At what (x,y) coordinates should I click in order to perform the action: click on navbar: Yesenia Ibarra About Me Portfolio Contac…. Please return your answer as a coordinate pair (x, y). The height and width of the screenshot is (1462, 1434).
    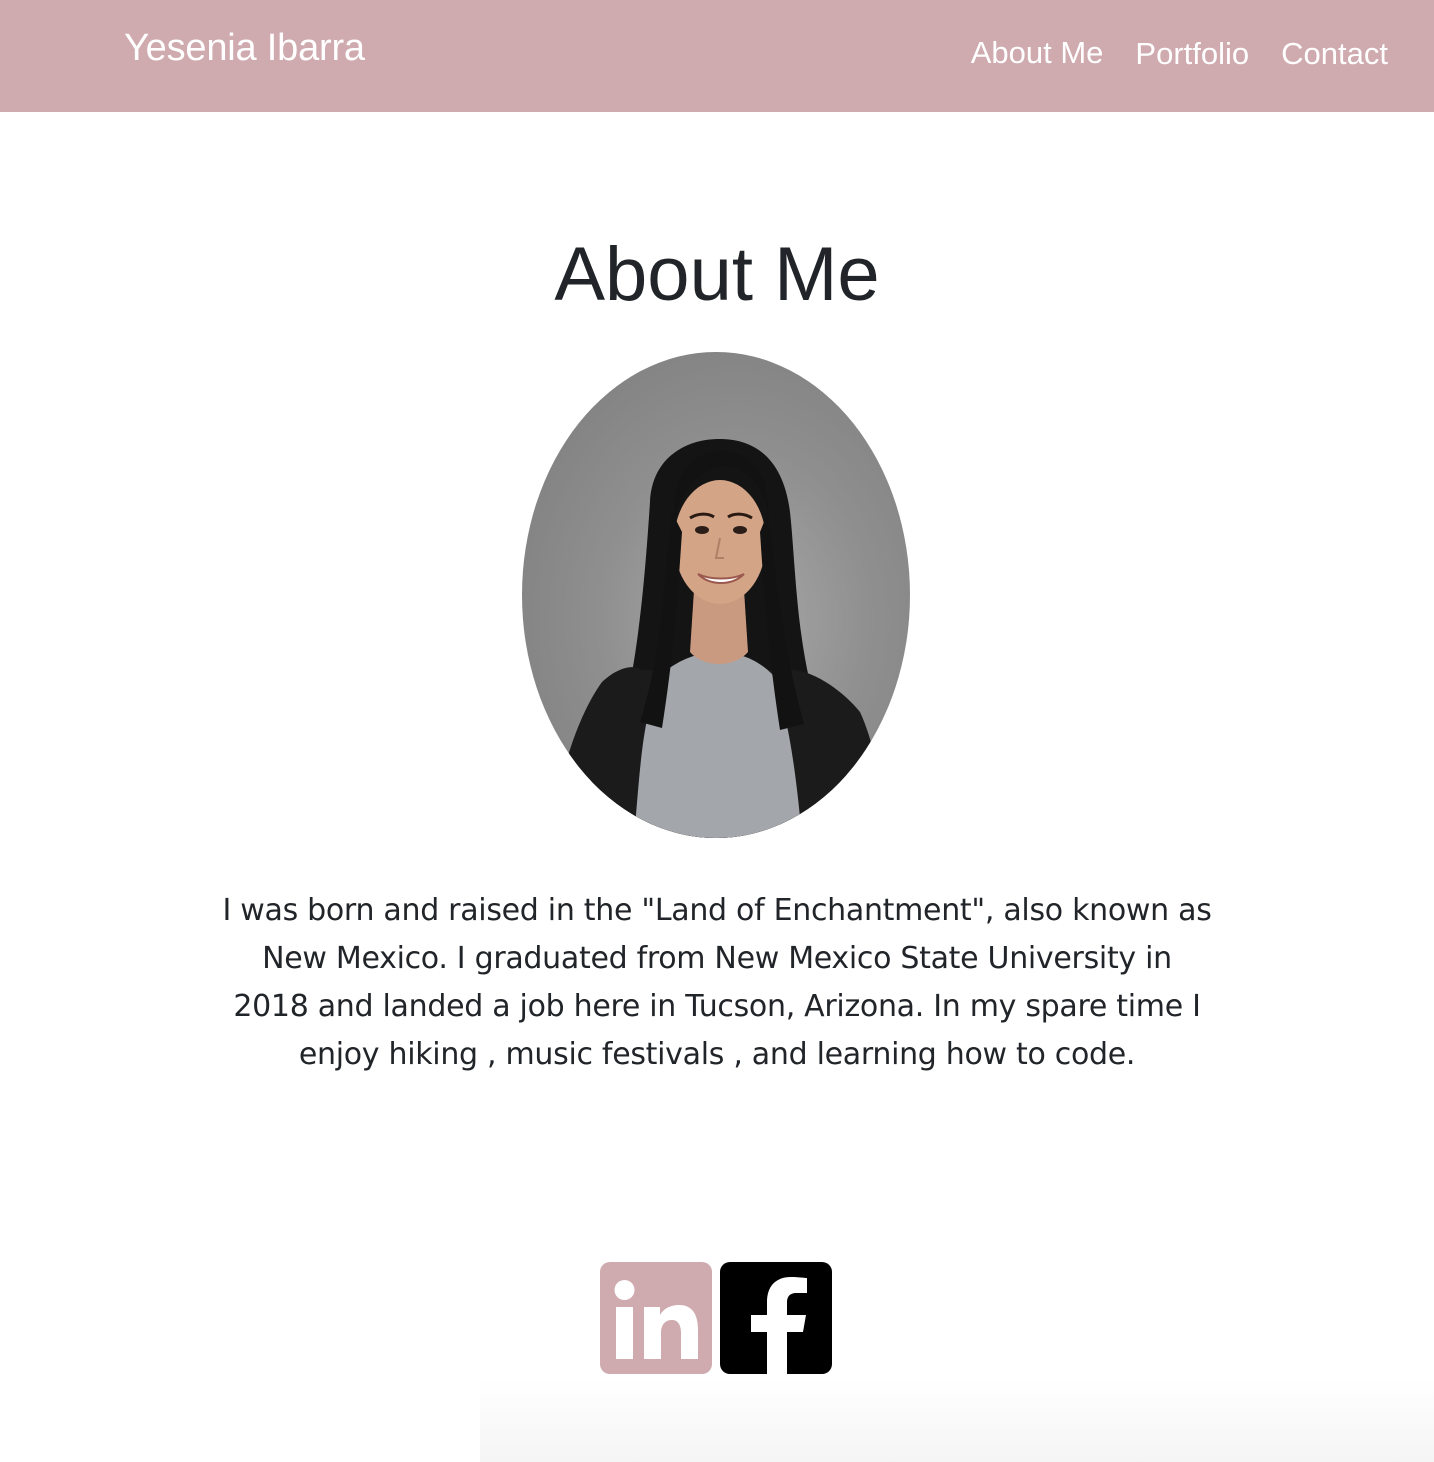
    Looking at the image, I should click on (717, 56).